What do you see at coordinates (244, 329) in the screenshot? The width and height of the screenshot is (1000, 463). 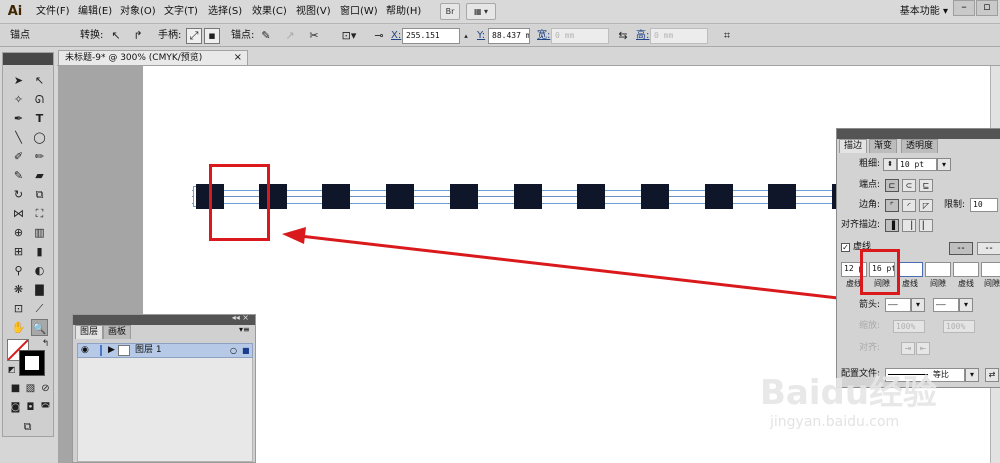 I see `panel-menu-icon: ▾≡` at bounding box center [244, 329].